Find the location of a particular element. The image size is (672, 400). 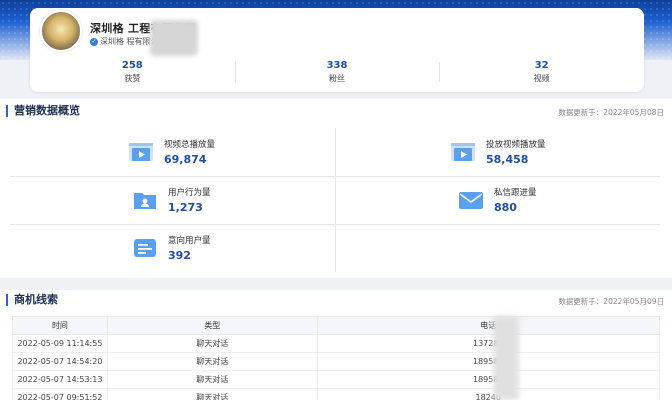

section-title: 营销数据概览 is located at coordinates (43, 111).